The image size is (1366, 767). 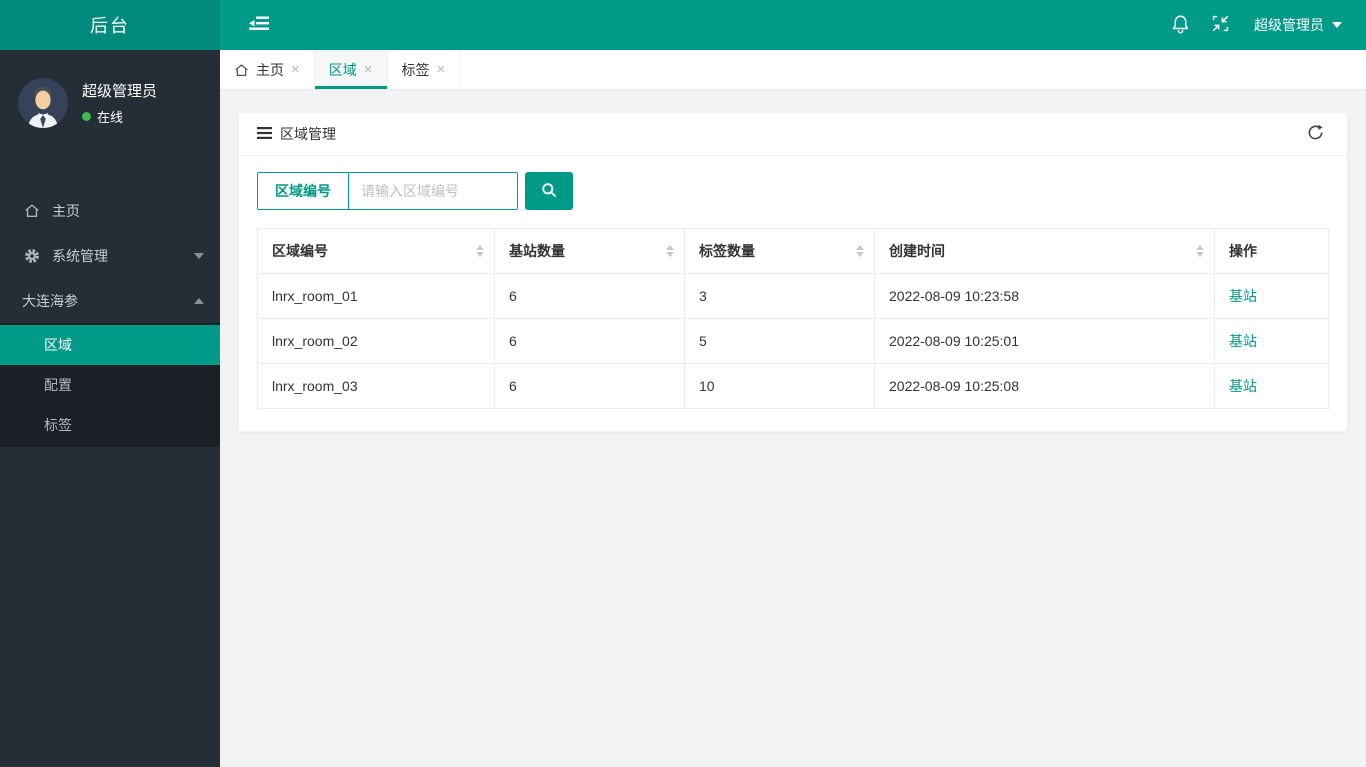 What do you see at coordinates (32, 256) in the screenshot?
I see `gear-icon` at bounding box center [32, 256].